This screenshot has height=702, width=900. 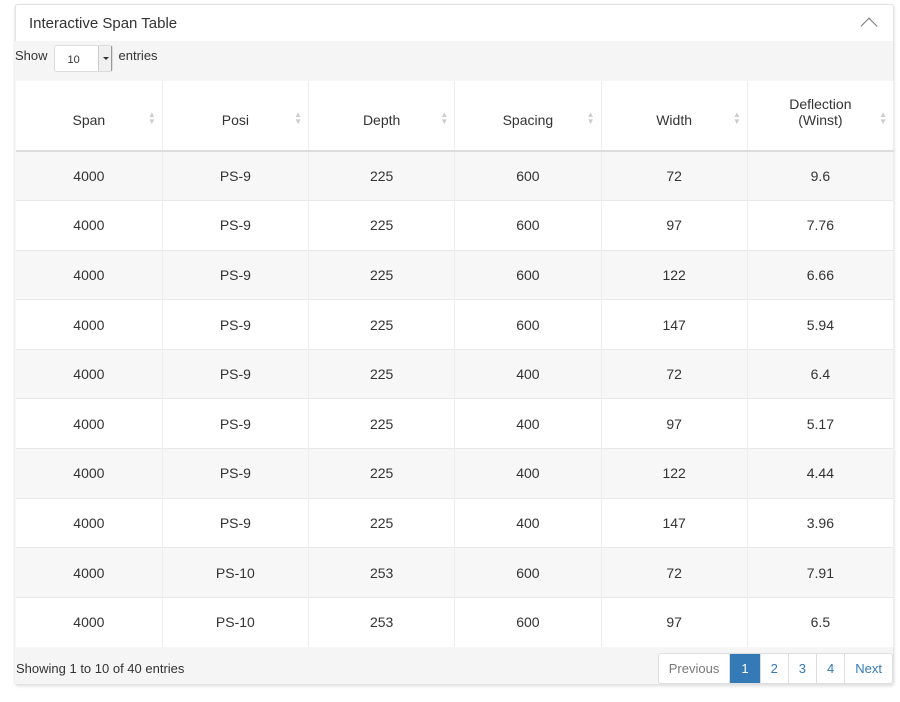 I want to click on table-cell: 6.4, so click(x=821, y=373).